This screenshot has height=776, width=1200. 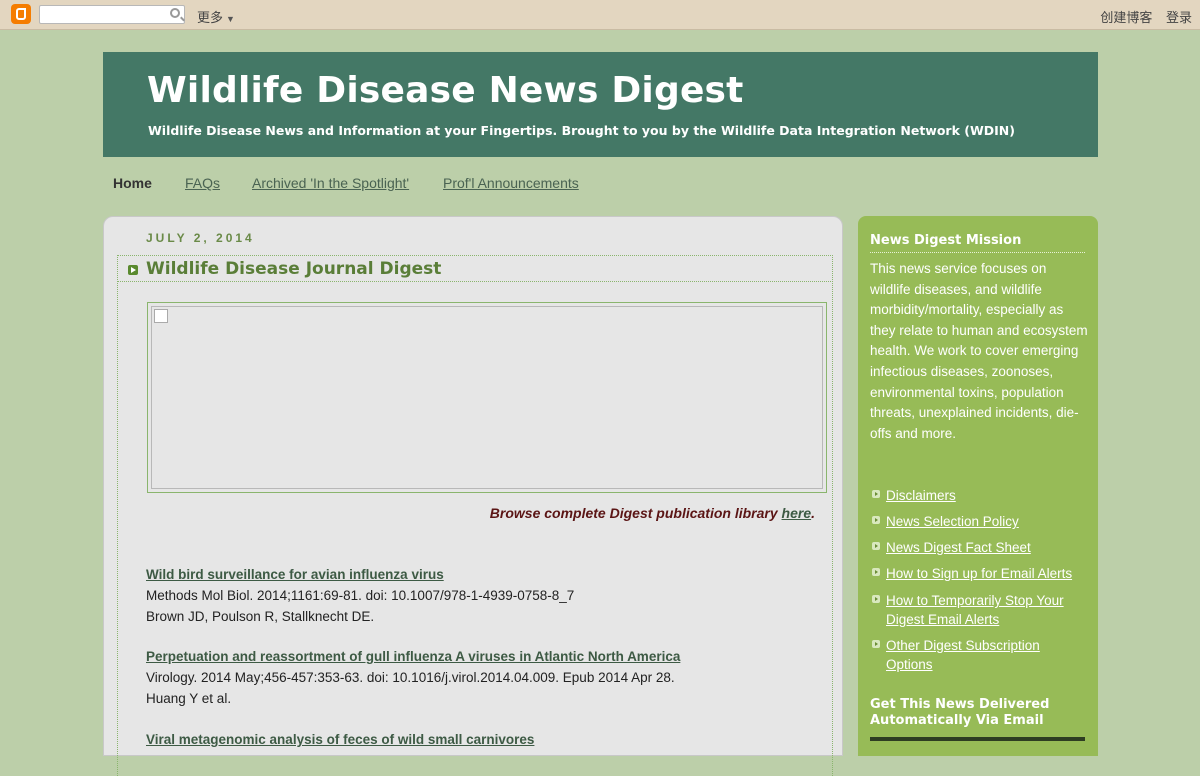 What do you see at coordinates (921, 495) in the screenshot?
I see `link-label: Disclaimers` at bounding box center [921, 495].